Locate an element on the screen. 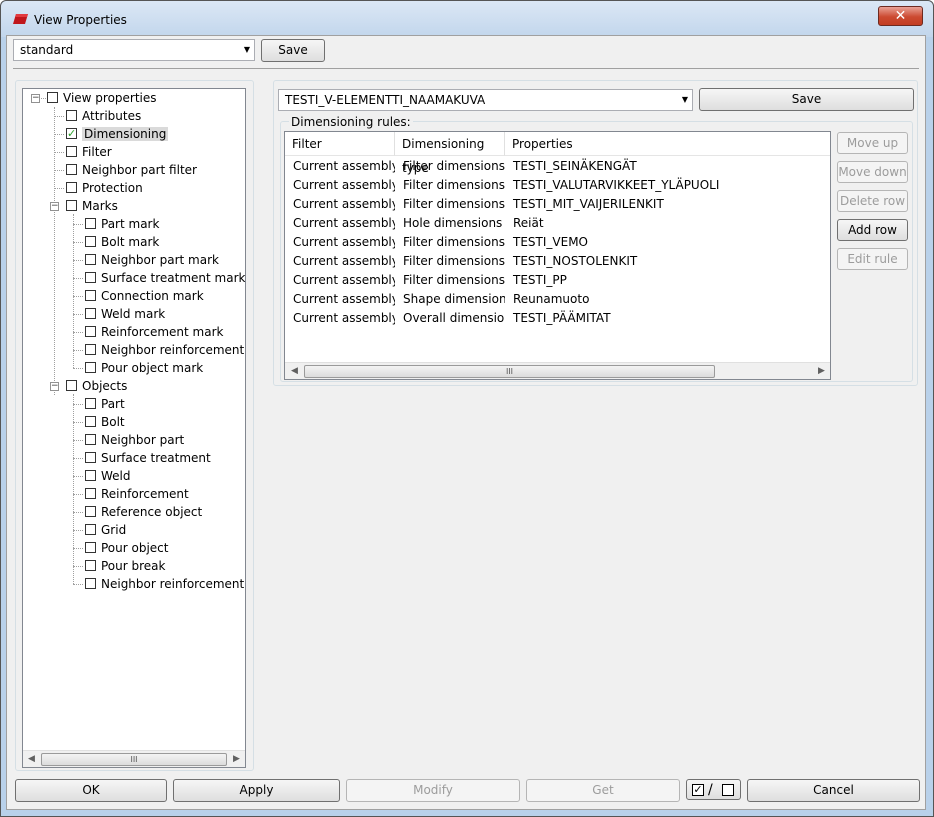 This screenshot has height=817, width=934. cancel-button: Cancel is located at coordinates (833, 790).